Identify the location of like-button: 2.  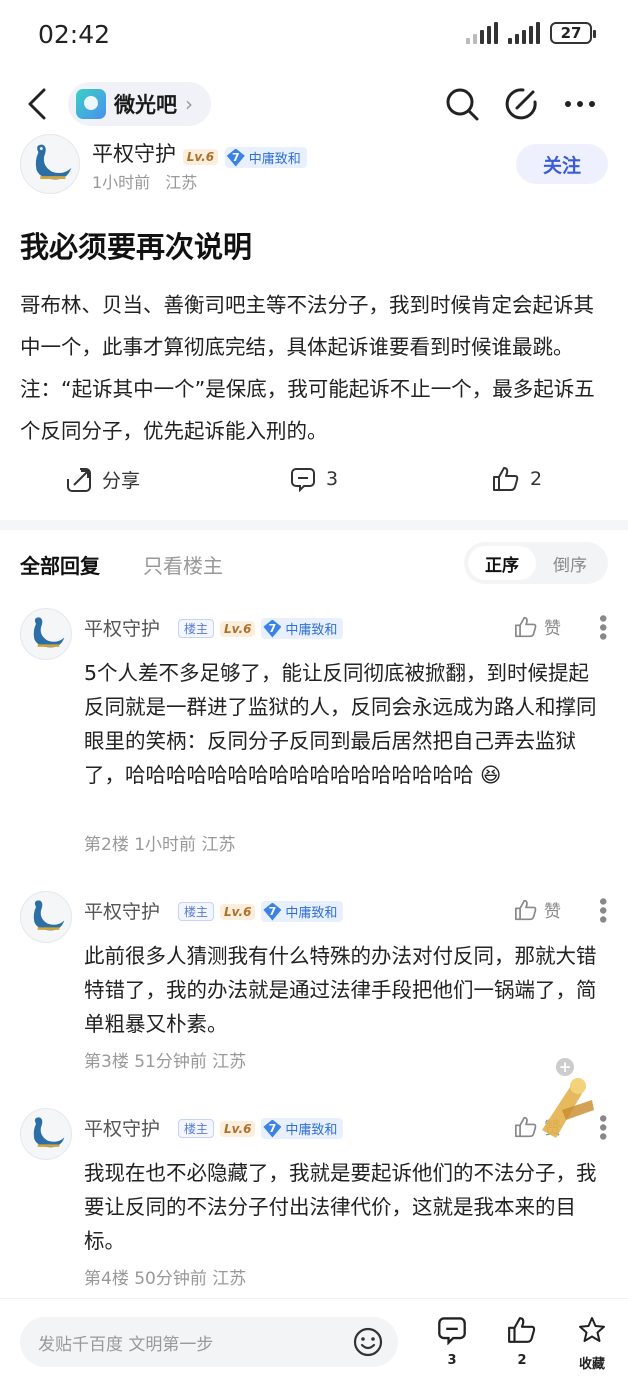
(517, 479).